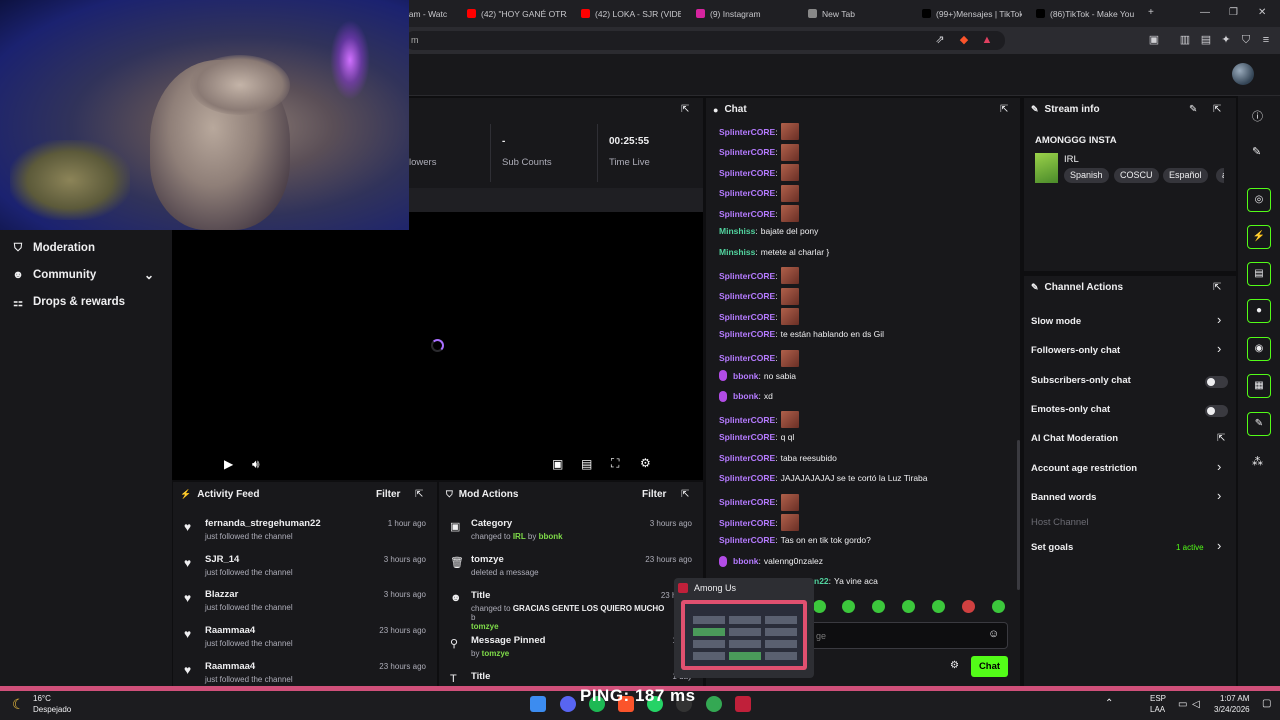  What do you see at coordinates (1266, 703) in the screenshot?
I see `notification-icon: ▢` at bounding box center [1266, 703].